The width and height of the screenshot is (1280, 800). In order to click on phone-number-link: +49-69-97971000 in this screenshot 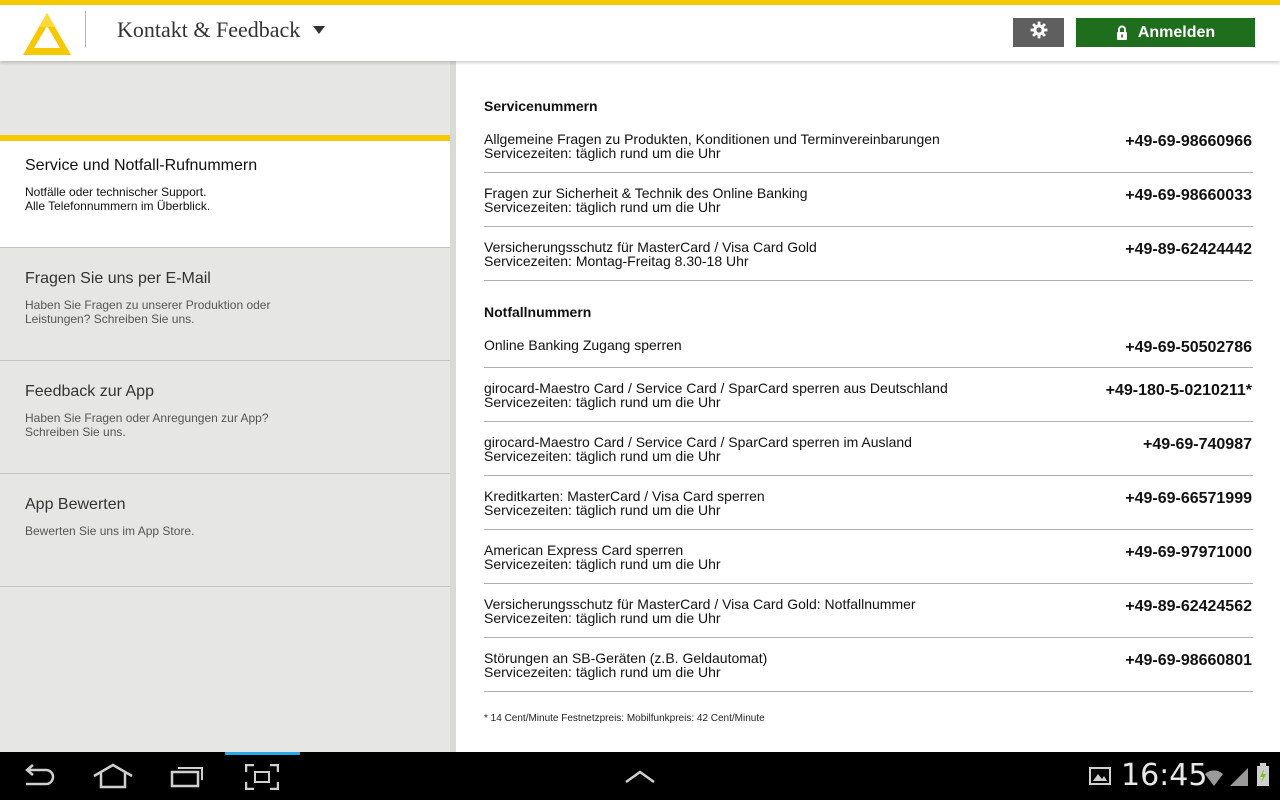, I will do `click(1188, 553)`.